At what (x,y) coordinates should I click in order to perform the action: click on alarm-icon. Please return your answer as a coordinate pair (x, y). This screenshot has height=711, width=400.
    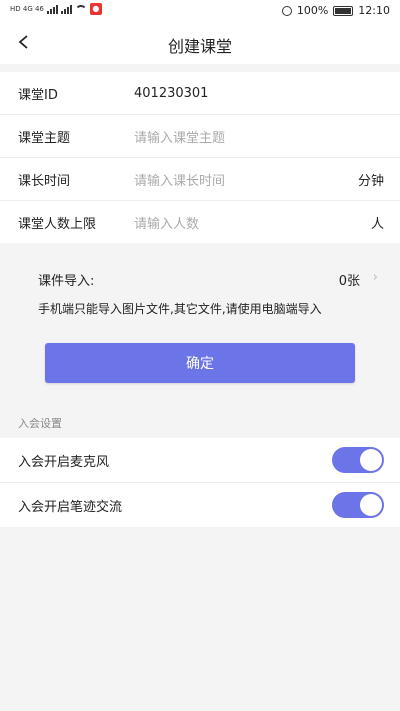
    Looking at the image, I should click on (286, 10).